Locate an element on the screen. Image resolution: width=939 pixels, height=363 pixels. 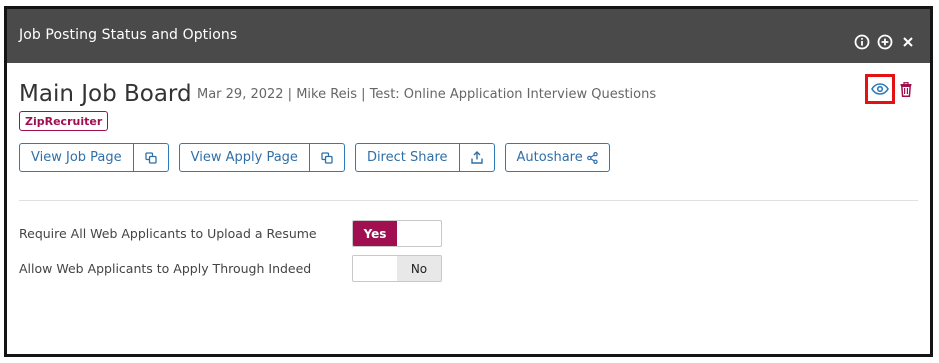
trash-icon is located at coordinates (906, 89).